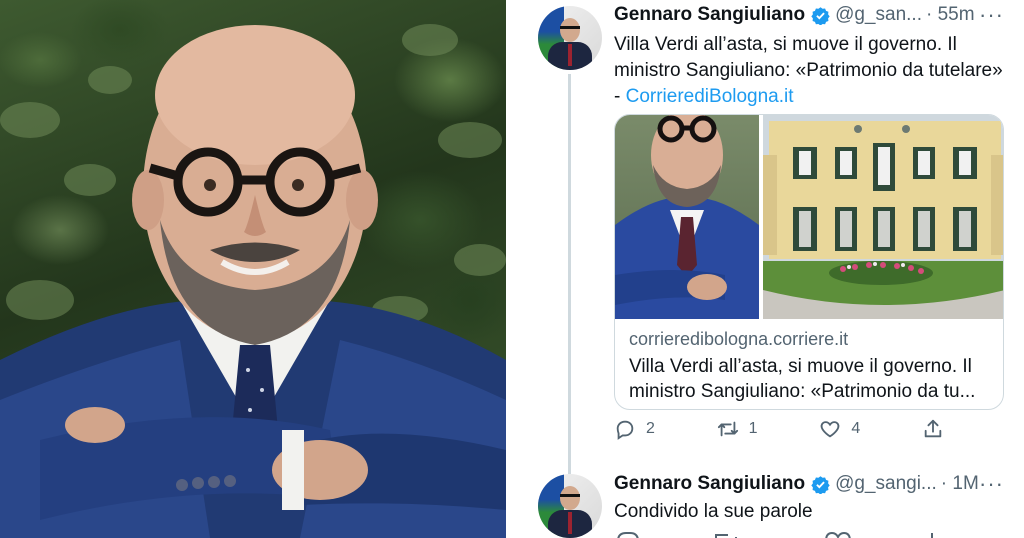 This screenshot has height=538, width=1024. What do you see at coordinates (950, 15) in the screenshot?
I see `tweet-timestamp: · 55m` at bounding box center [950, 15].